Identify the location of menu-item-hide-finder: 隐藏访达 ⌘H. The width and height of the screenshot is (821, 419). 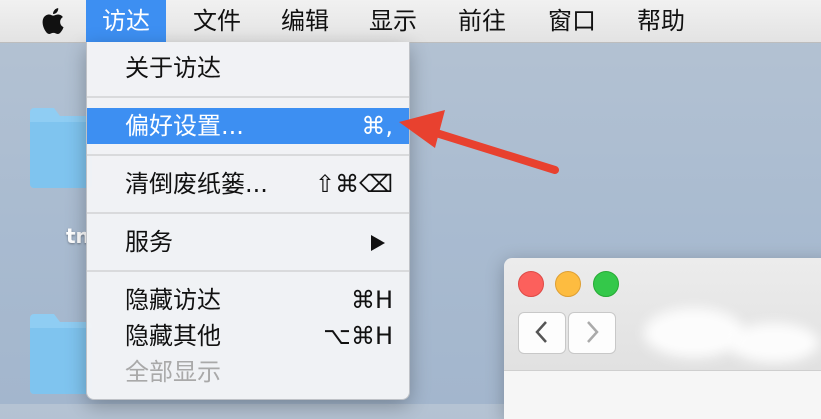
(248, 300).